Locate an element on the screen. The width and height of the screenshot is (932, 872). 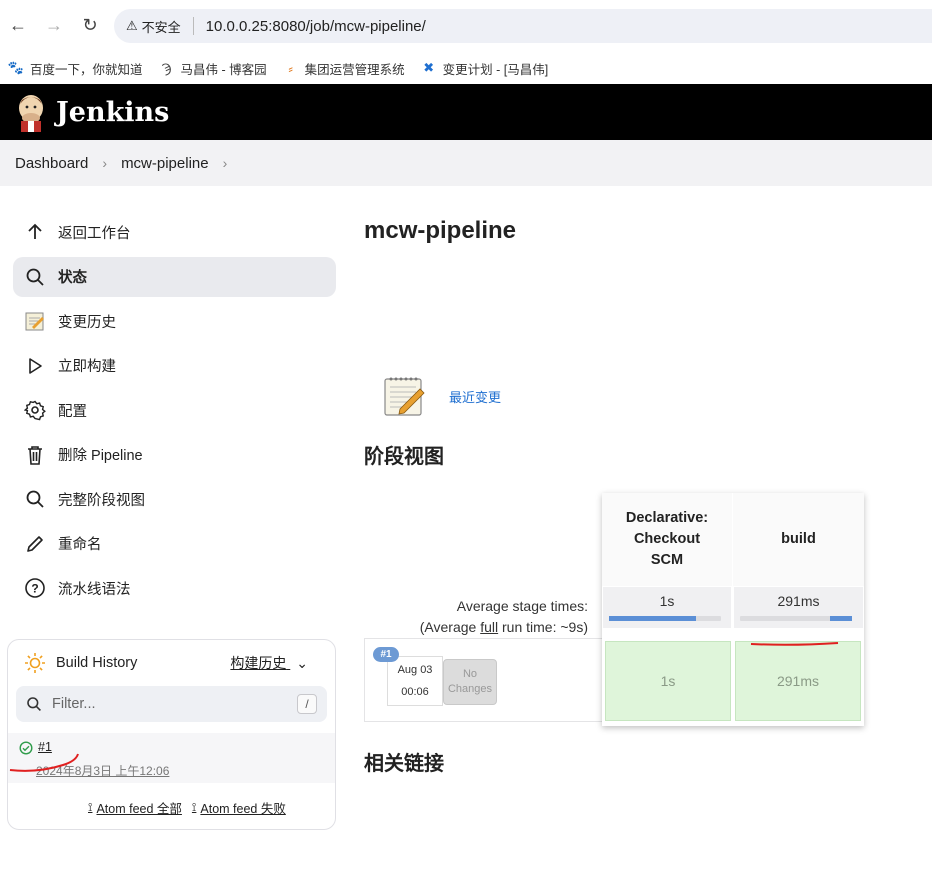
keyboard-shortcut-hint: / is located at coordinates (307, 704).